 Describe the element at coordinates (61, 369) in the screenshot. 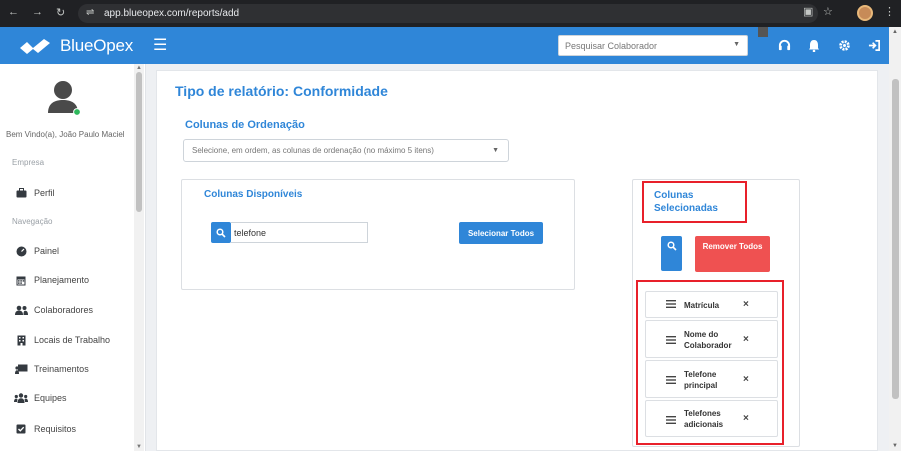

I see `sidebar-item-label: Treinamentos` at that location.